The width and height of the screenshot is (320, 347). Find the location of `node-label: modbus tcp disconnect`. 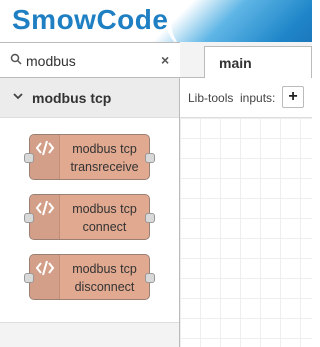

node-label: modbus tcp disconnect is located at coordinates (104, 278).